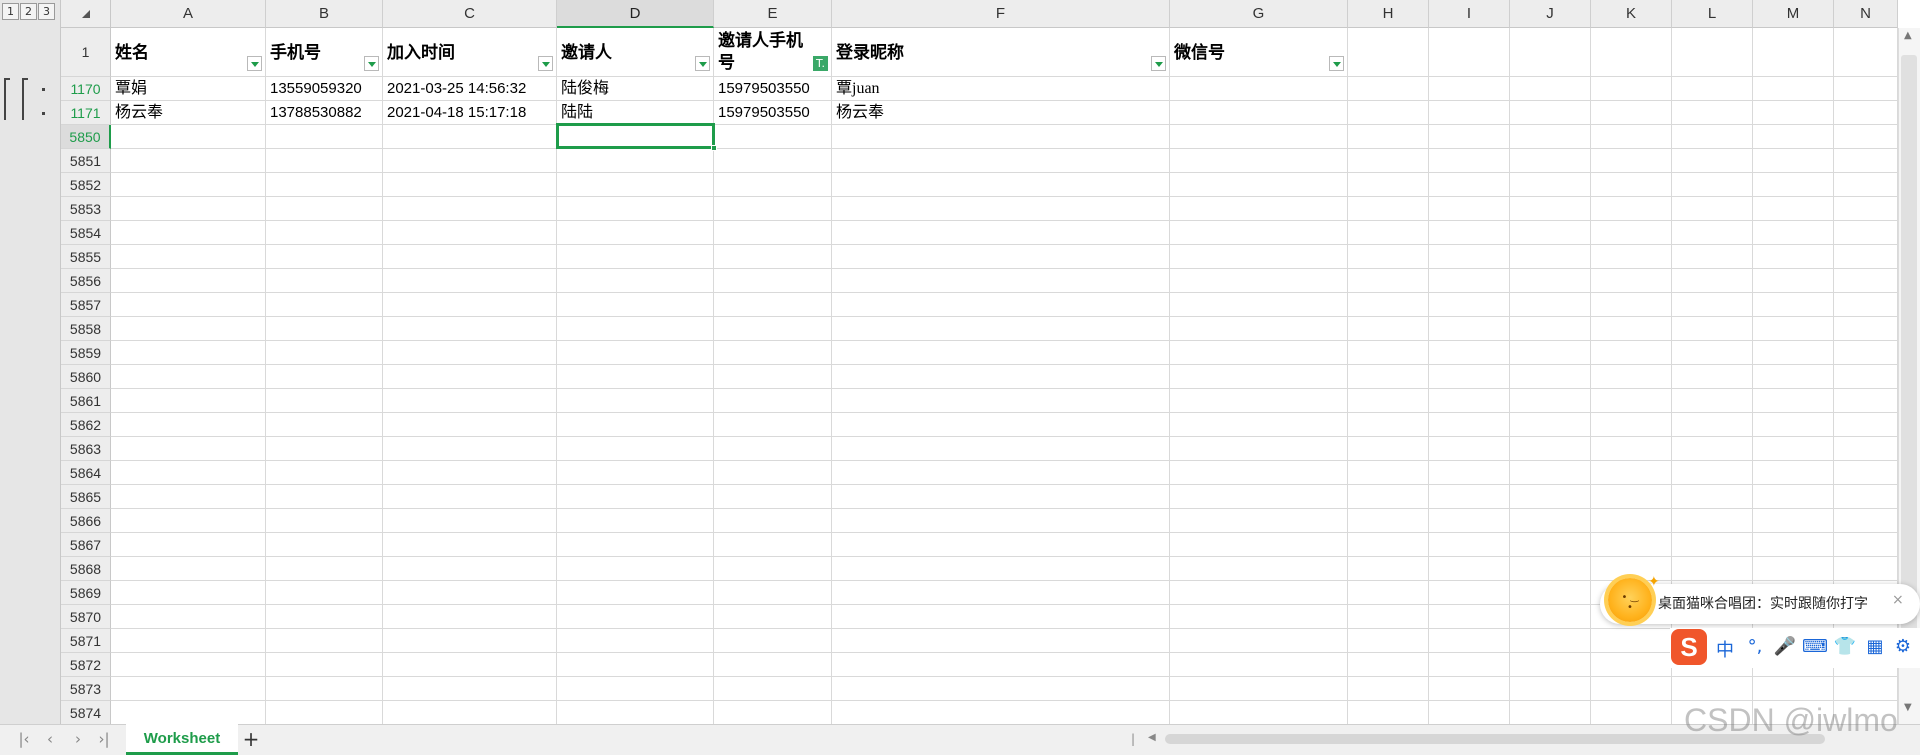  What do you see at coordinates (46, 11) in the screenshot?
I see `outline-level-3-button: 3` at bounding box center [46, 11].